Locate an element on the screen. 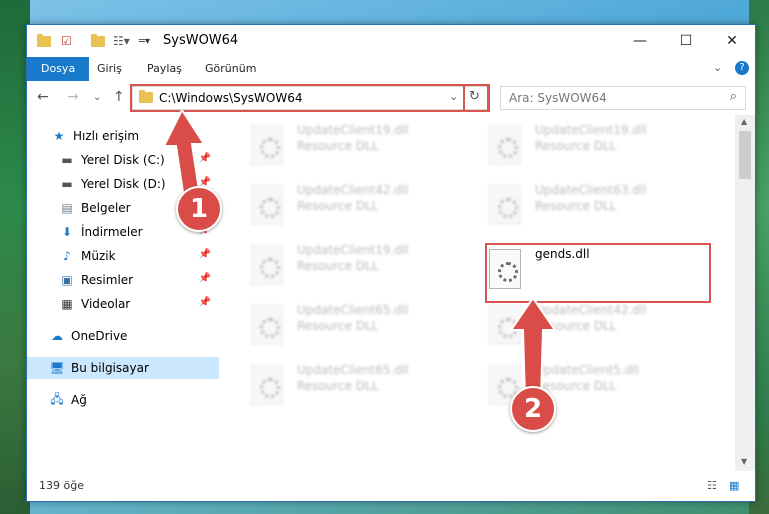  search-icon: ⌕ is located at coordinates (733, 96).